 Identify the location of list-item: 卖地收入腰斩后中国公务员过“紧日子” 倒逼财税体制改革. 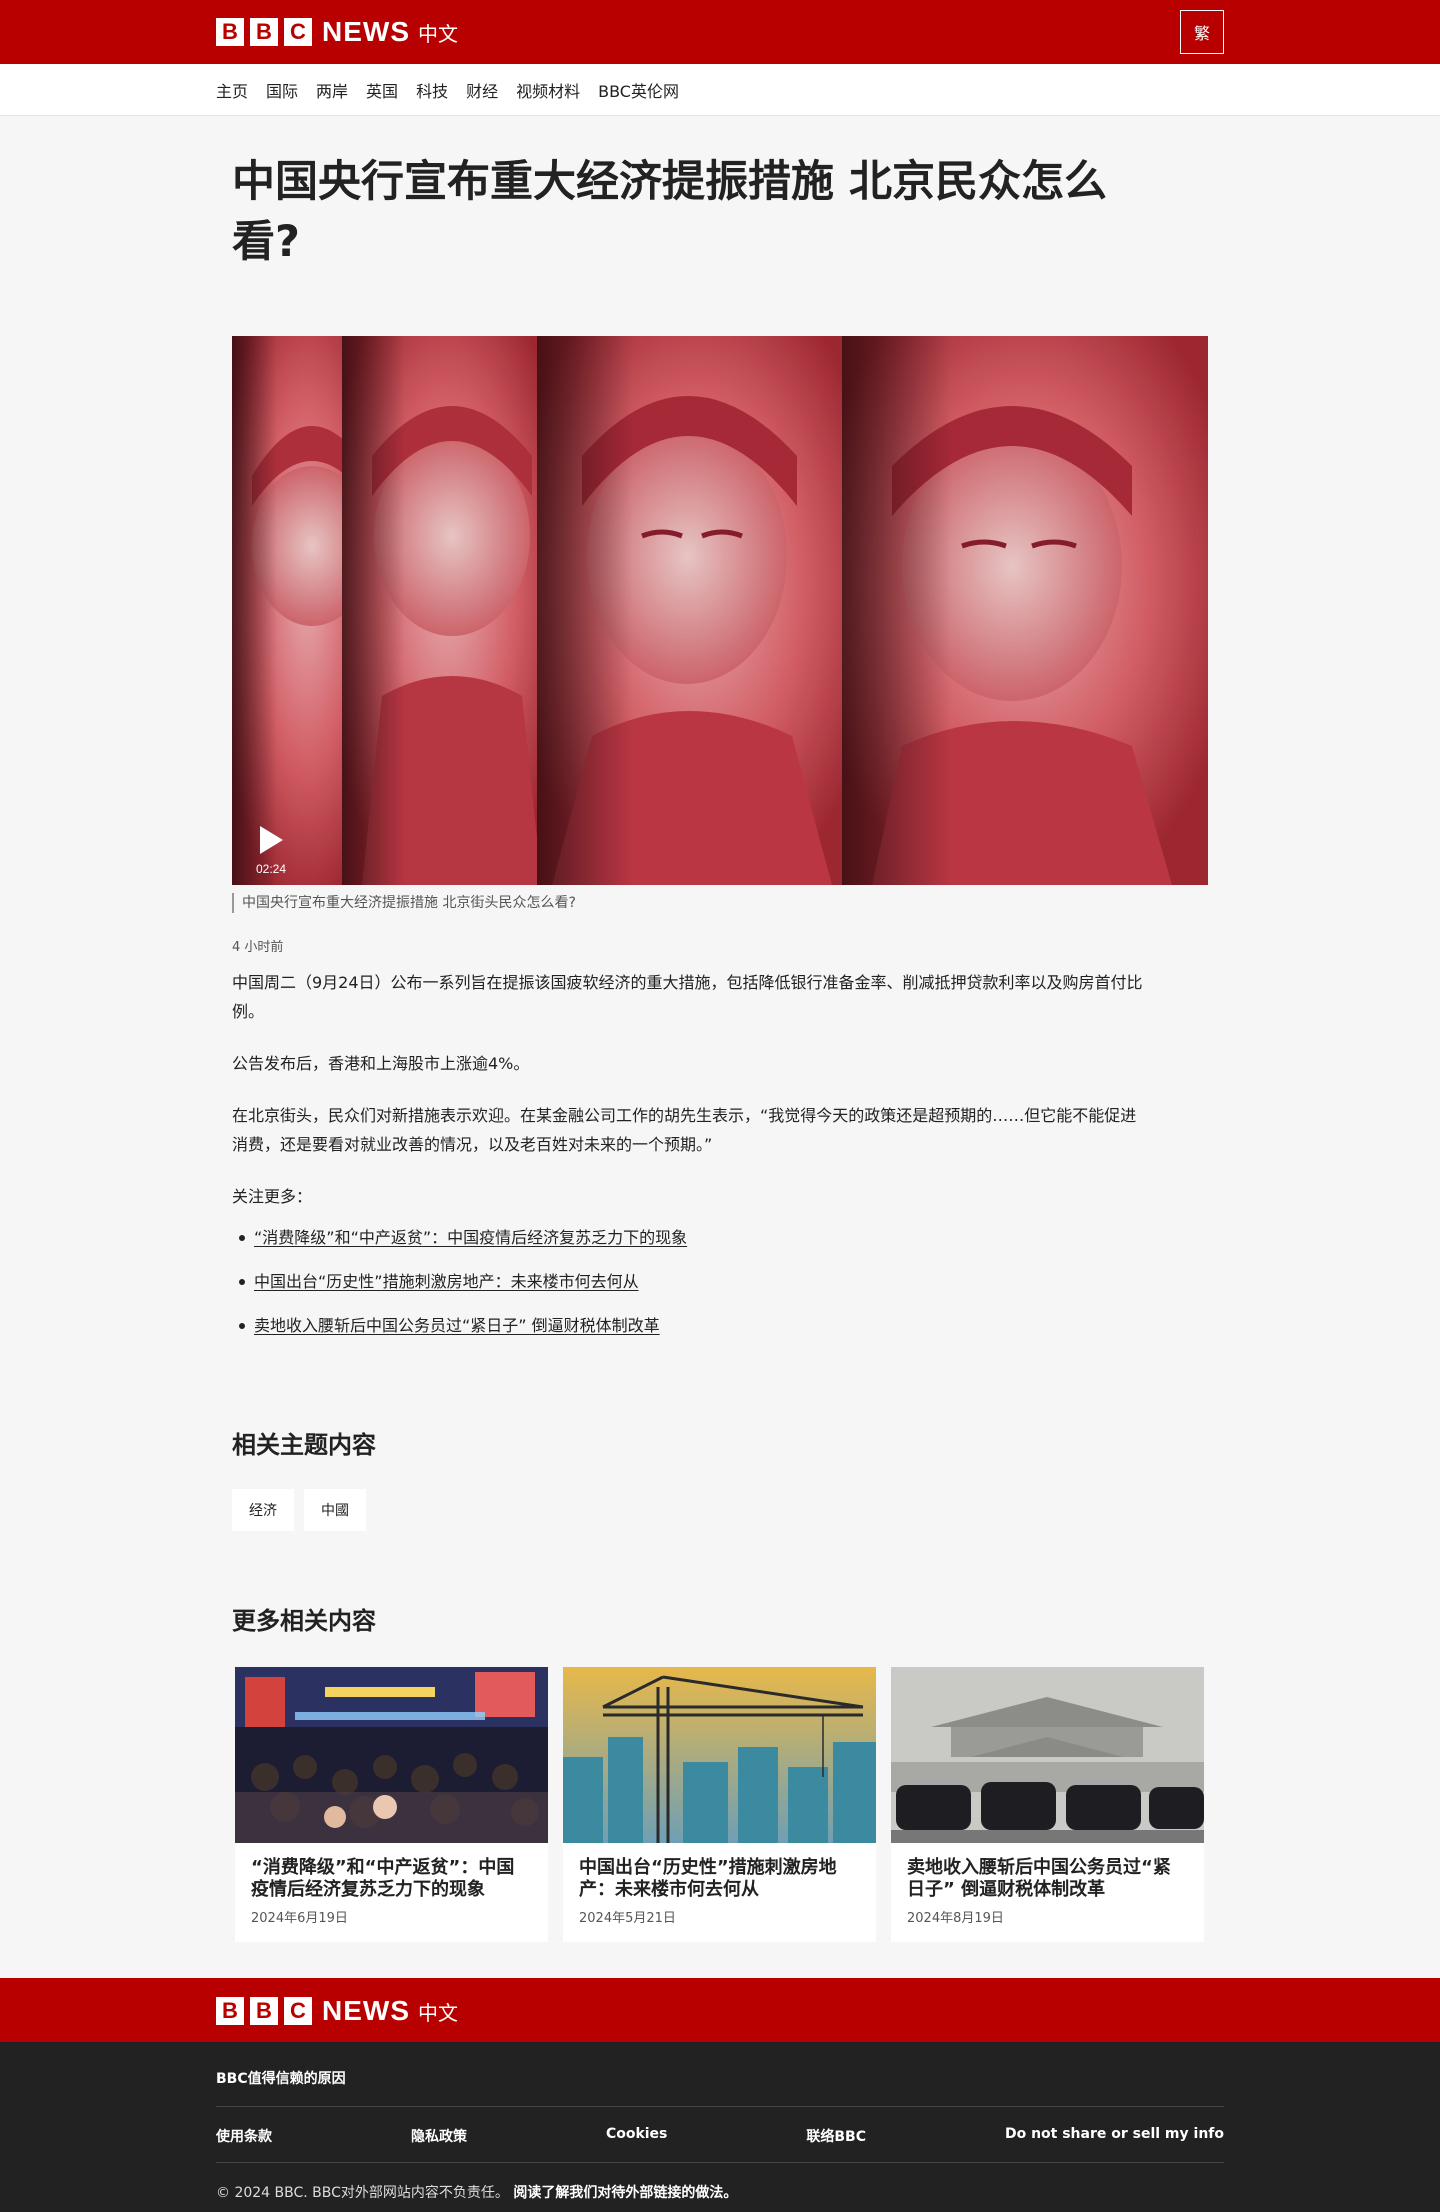
(695, 1325).